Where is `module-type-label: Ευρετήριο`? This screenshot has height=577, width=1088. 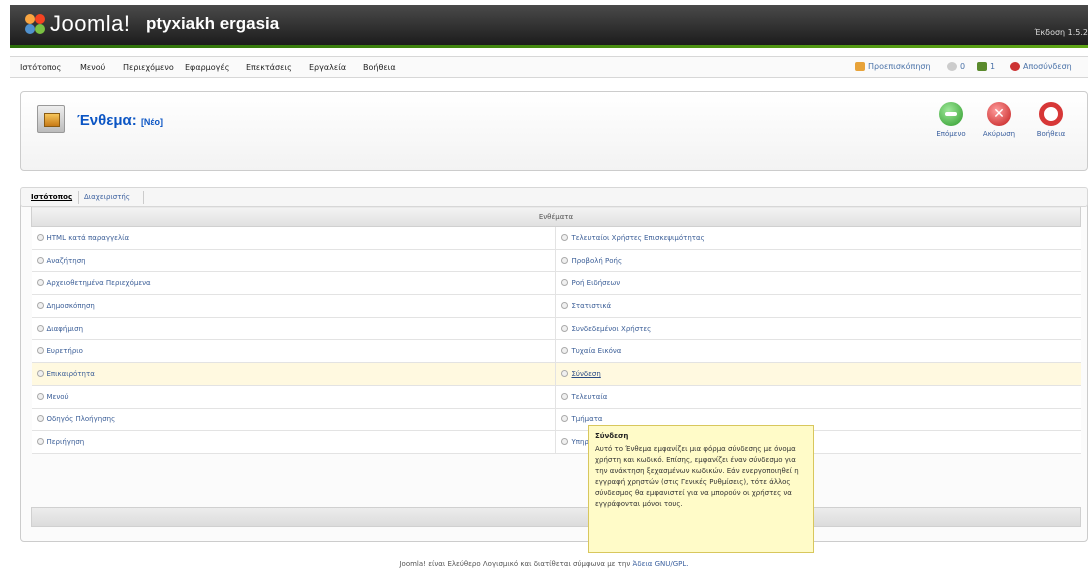
module-type-label: Ευρετήριο is located at coordinates (65, 351).